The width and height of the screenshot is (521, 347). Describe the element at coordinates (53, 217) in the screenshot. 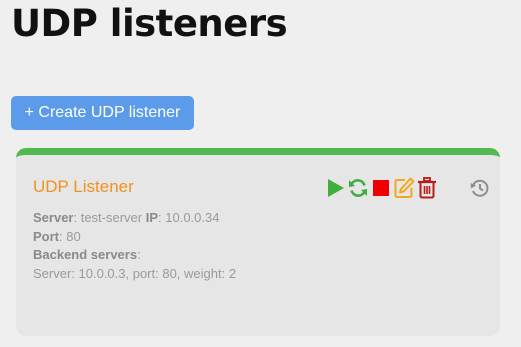

I see `server-label: Server` at that location.